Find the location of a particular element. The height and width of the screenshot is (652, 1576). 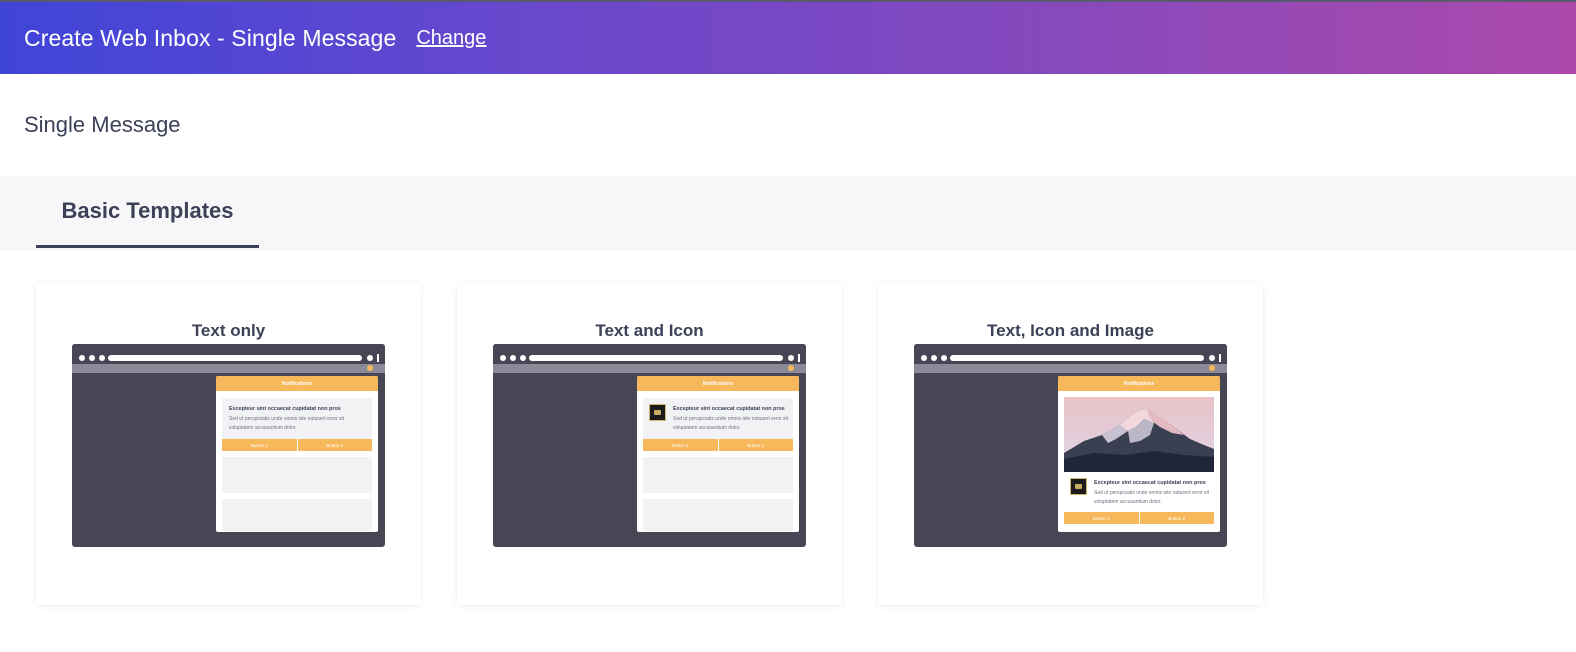

mountain-illustration is located at coordinates (1139, 440).